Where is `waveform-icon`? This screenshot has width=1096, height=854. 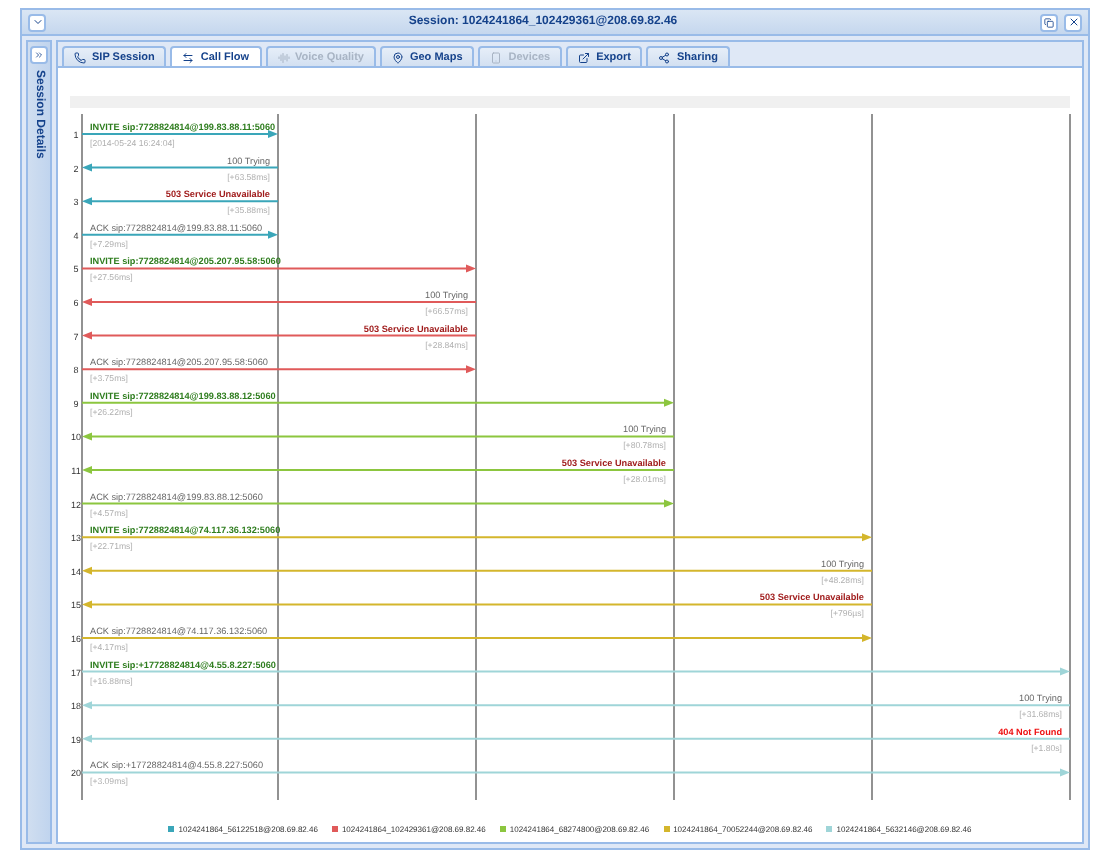 waveform-icon is located at coordinates (283, 57).